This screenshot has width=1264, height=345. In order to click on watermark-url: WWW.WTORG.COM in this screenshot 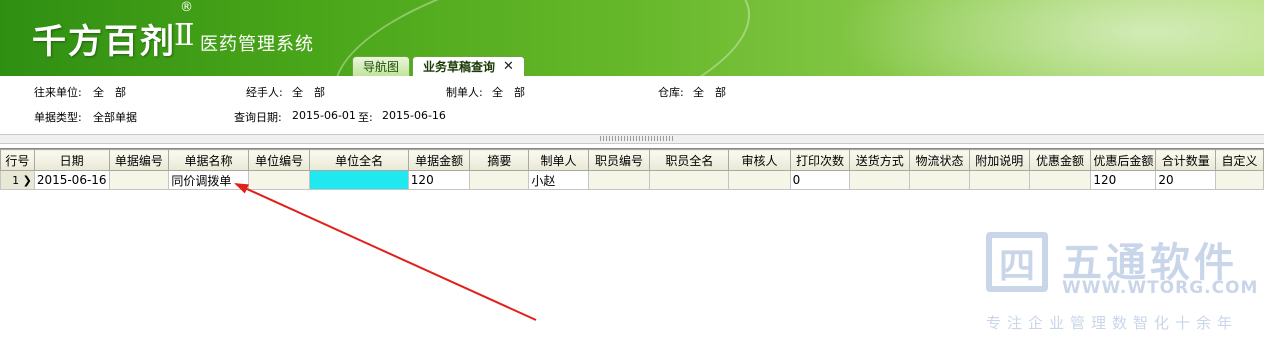, I will do `click(1160, 288)`.